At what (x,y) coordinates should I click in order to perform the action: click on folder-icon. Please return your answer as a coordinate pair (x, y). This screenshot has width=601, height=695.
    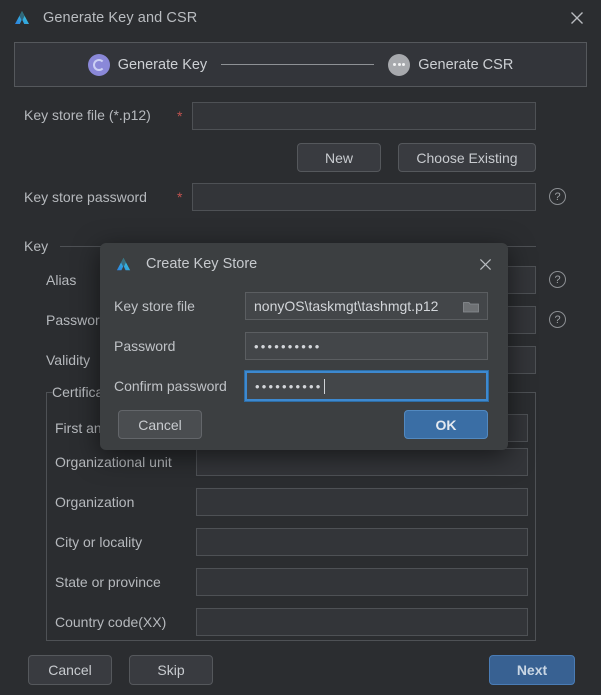
    Looking at the image, I should click on (471, 306).